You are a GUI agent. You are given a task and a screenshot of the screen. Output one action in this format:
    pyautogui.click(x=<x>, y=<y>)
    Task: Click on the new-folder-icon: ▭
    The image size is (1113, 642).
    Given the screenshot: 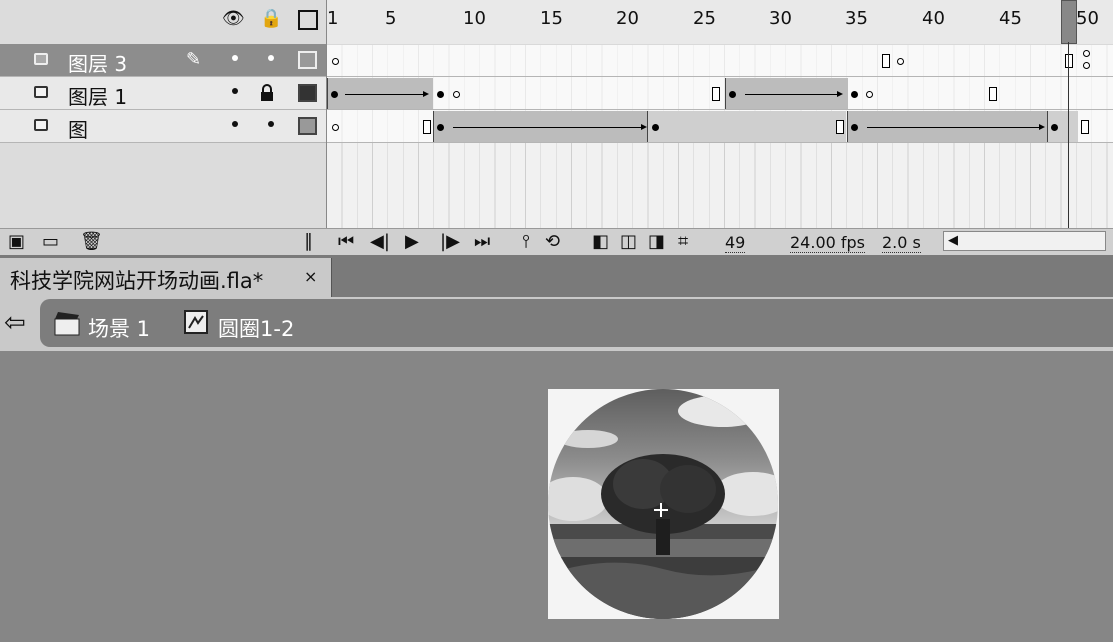 What is the action you would take?
    pyautogui.click(x=50, y=242)
    